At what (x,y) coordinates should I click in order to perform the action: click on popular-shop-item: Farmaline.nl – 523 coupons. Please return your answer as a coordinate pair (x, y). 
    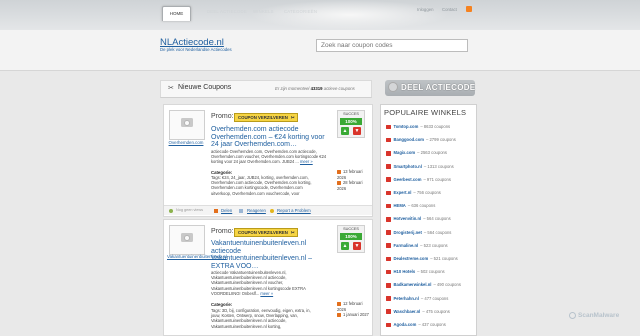
    Looking at the image, I should click on (417, 245).